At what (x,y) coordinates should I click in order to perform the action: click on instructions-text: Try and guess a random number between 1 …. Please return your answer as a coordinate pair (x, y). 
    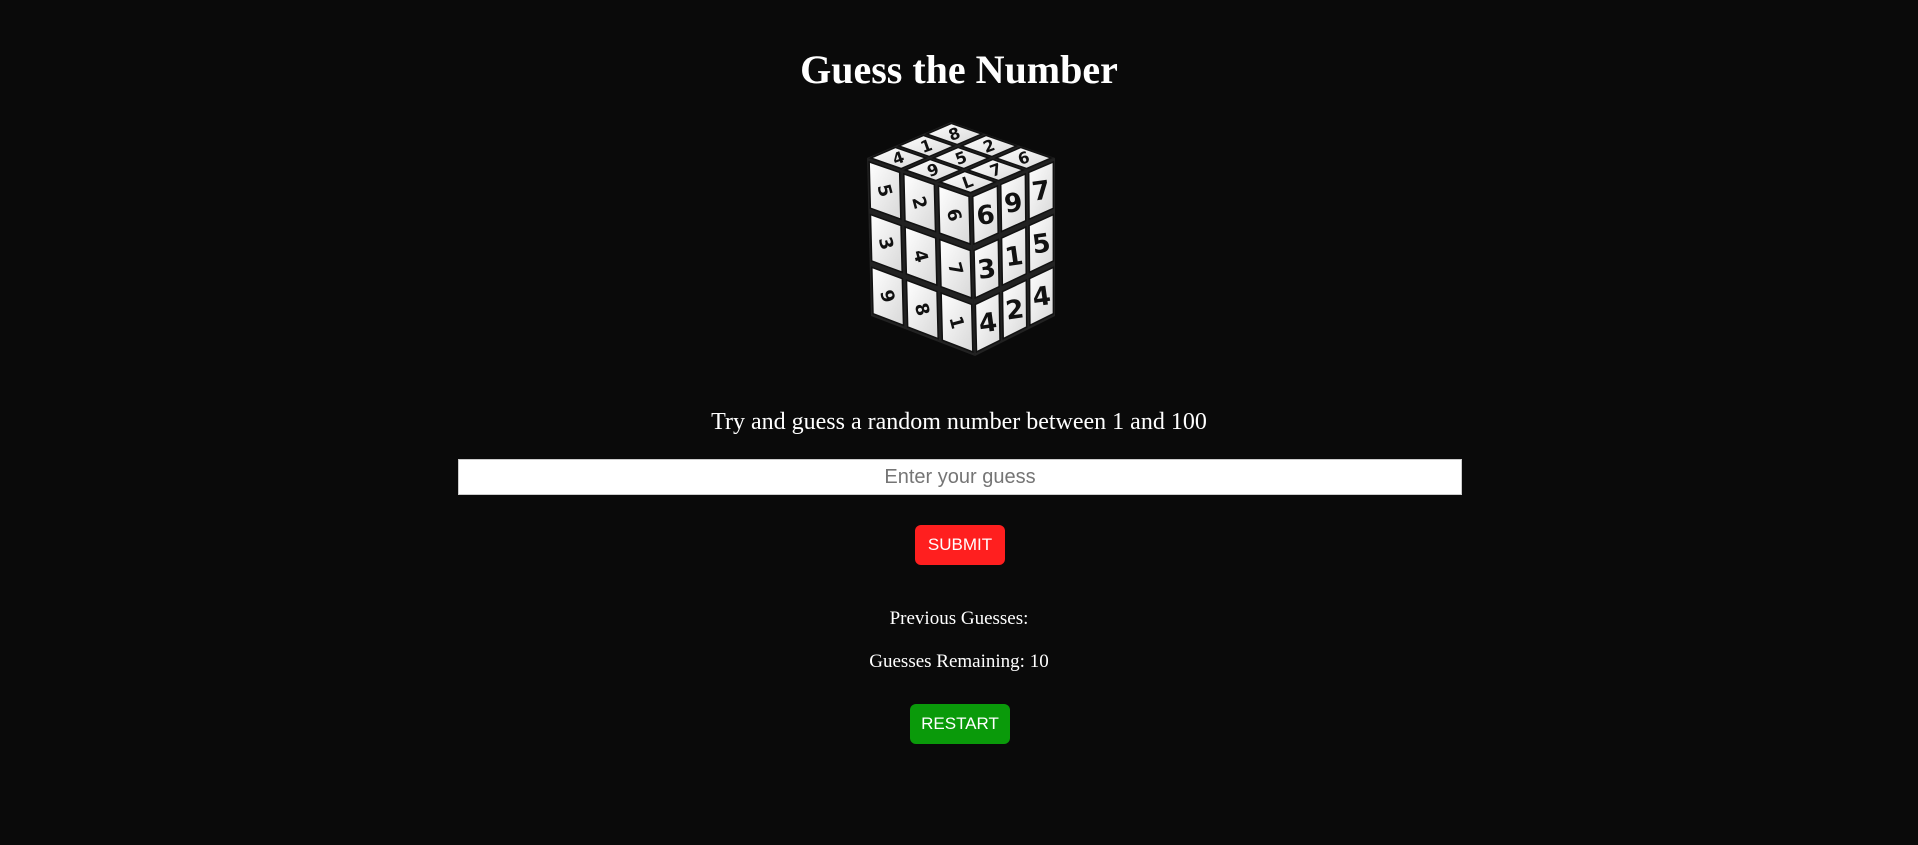
    Looking at the image, I should click on (959, 422).